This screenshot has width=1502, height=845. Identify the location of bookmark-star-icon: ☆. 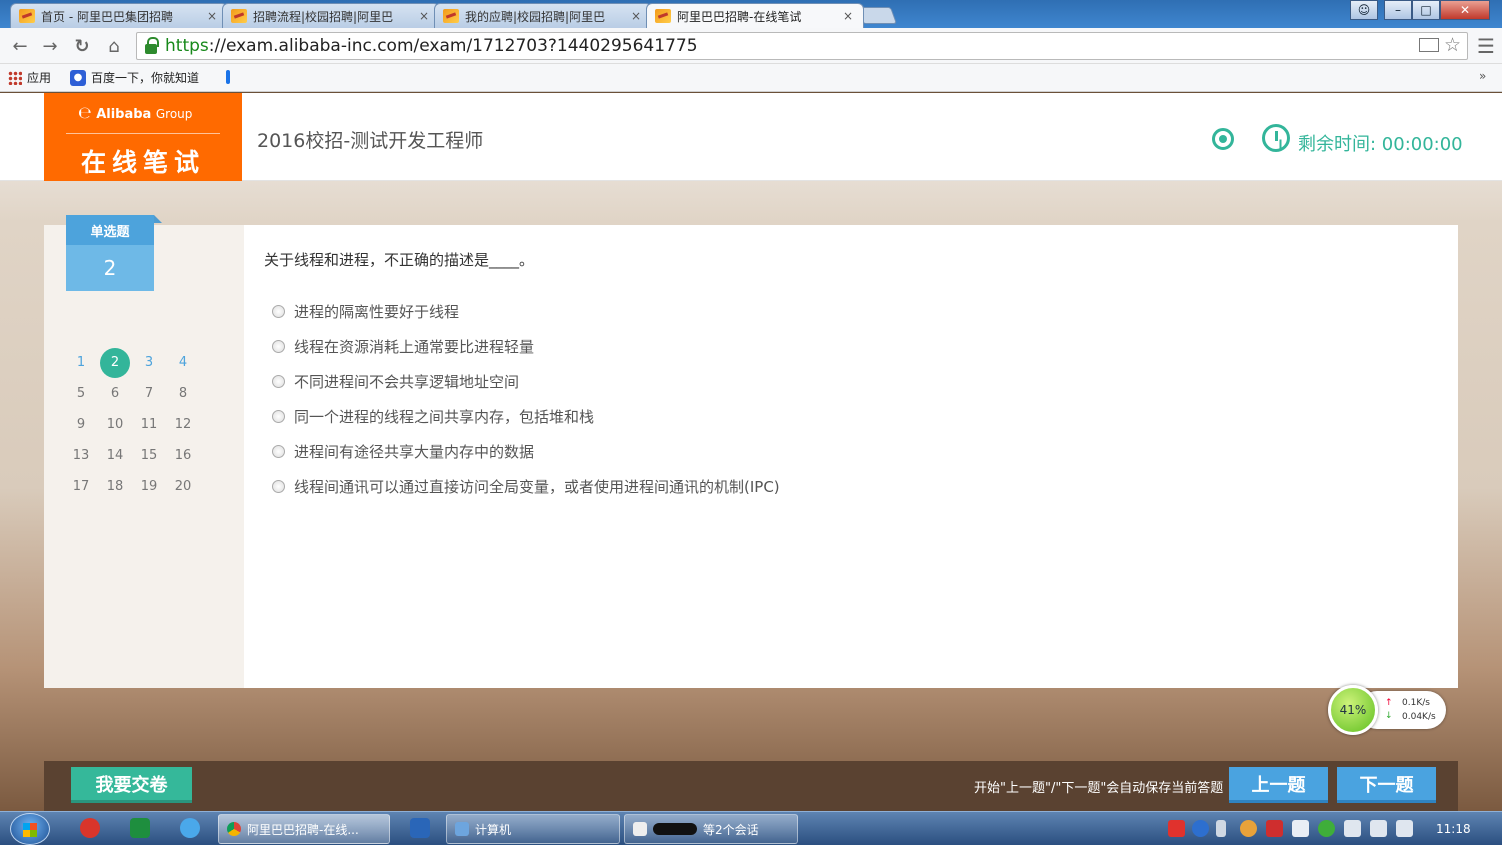
(1452, 45).